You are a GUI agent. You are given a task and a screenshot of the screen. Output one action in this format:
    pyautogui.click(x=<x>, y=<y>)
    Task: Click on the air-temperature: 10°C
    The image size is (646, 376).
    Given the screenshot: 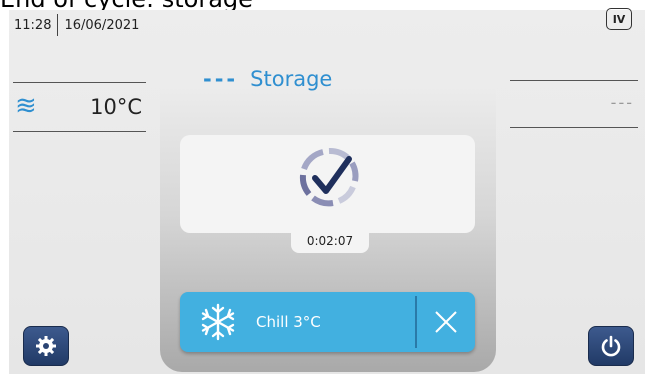 What is the action you would take?
    pyautogui.click(x=116, y=107)
    